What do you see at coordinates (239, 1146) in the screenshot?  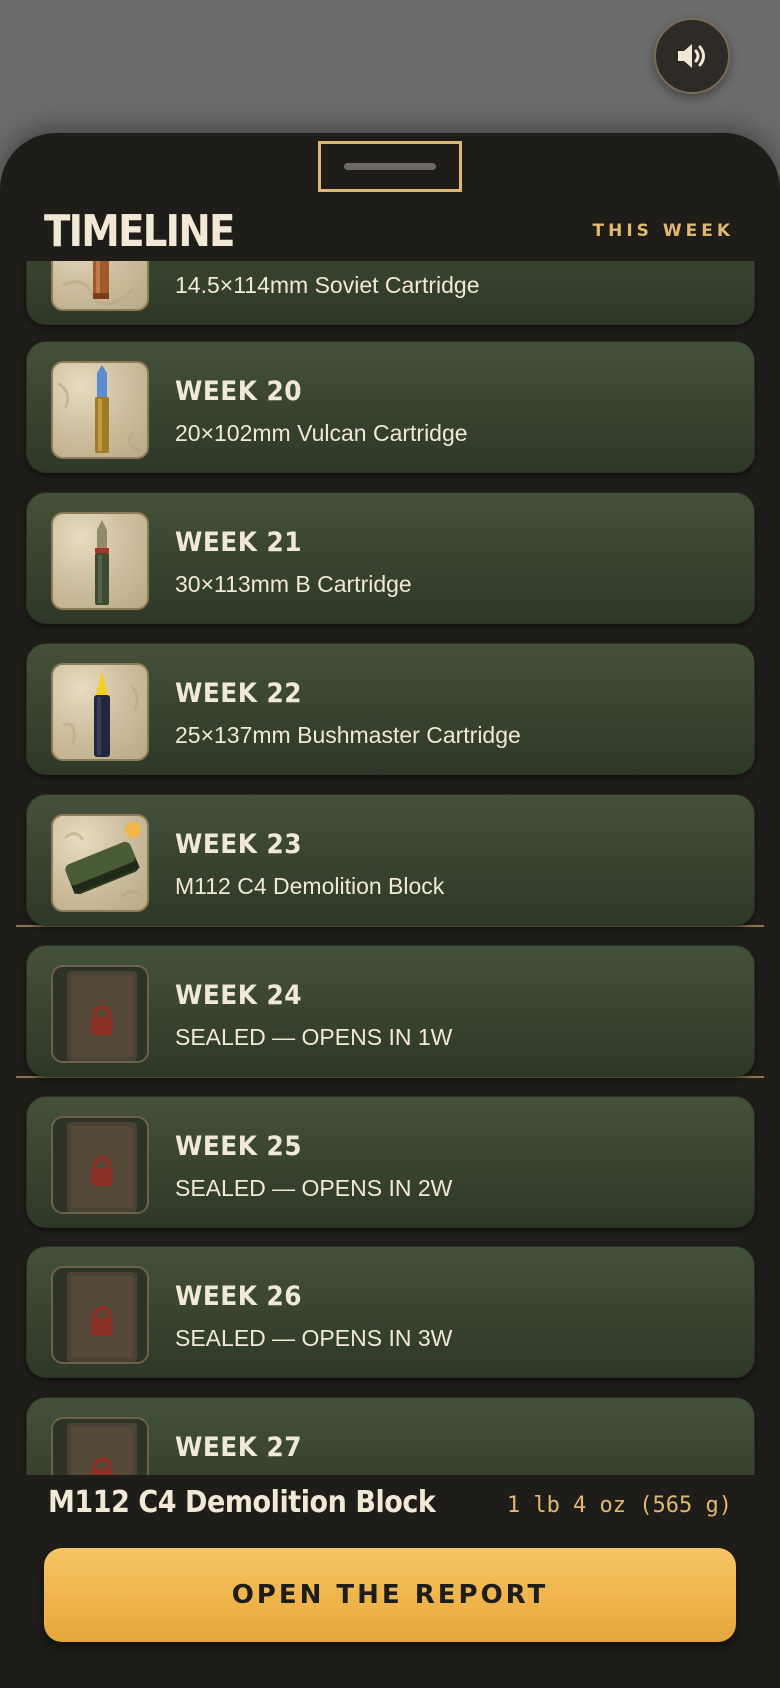 I see `item-week-label: WEEK 25` at bounding box center [239, 1146].